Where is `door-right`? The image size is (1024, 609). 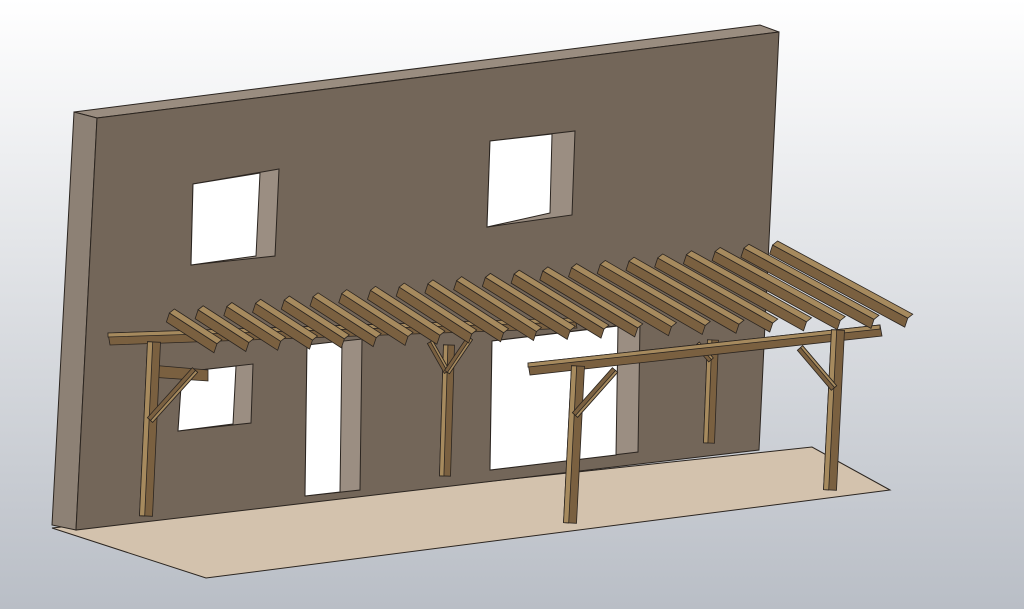 door-right is located at coordinates (565, 396).